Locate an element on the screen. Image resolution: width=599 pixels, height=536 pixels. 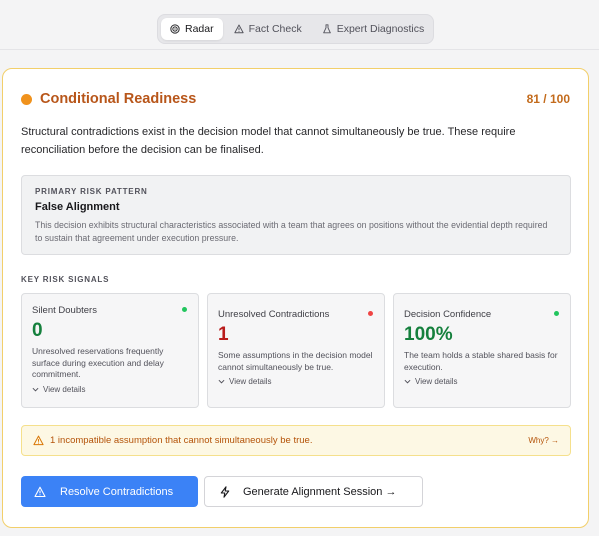
why-link: Why? → is located at coordinates (543, 440).